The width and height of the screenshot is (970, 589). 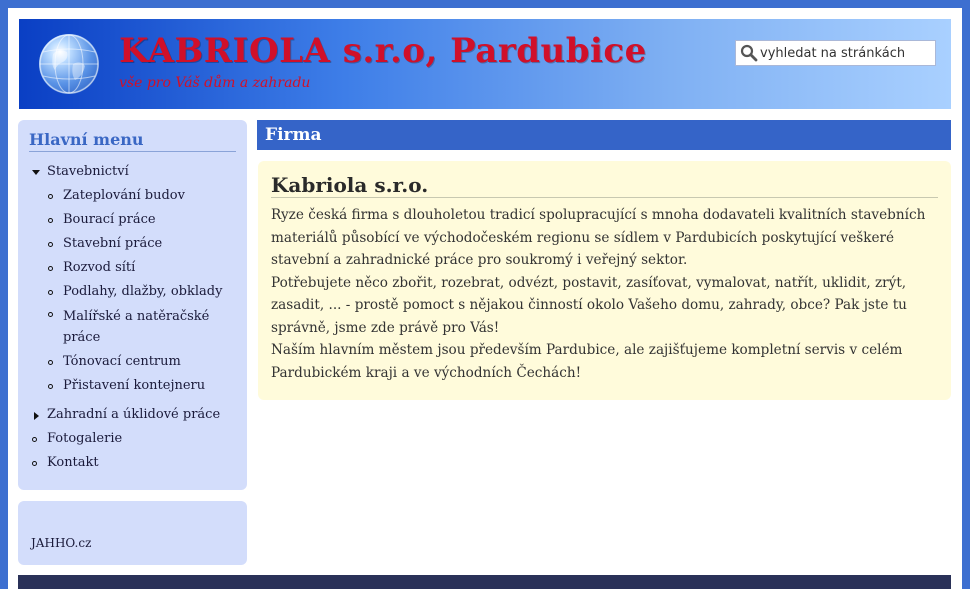 What do you see at coordinates (140, 268) in the screenshot?
I see `submenu-item: Rozvod sítí` at bounding box center [140, 268].